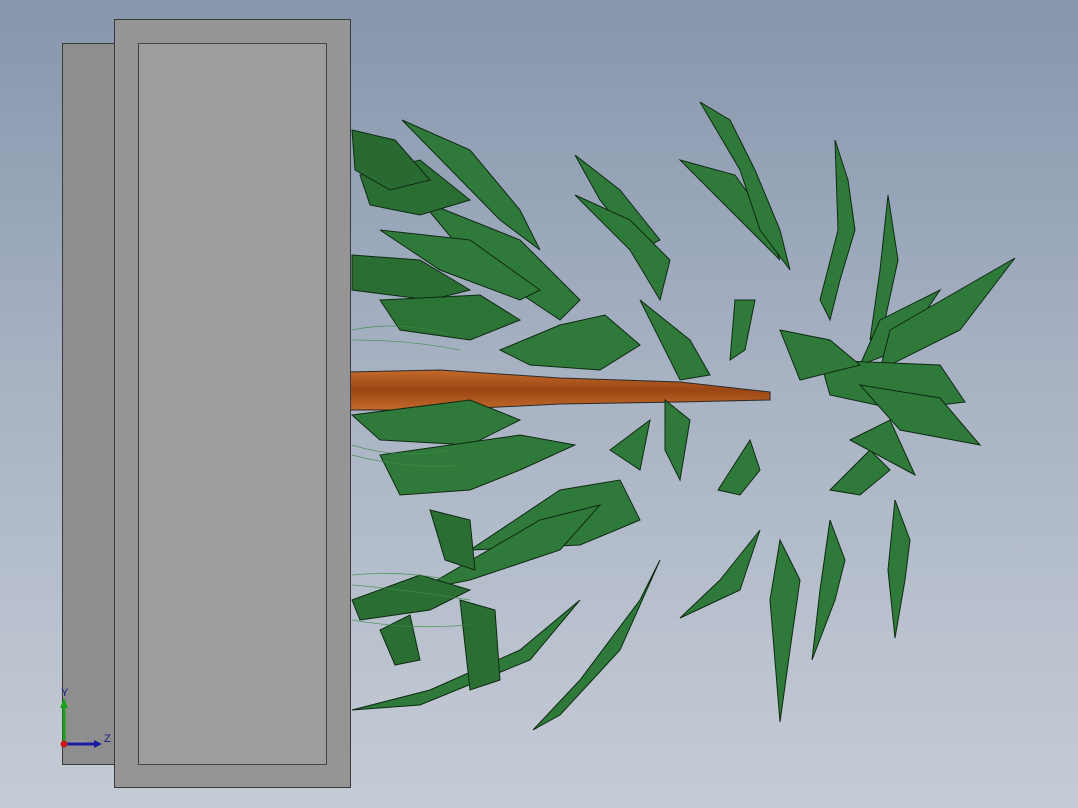  What do you see at coordinates (64, 744) in the screenshot?
I see `x-axis-dot` at bounding box center [64, 744].